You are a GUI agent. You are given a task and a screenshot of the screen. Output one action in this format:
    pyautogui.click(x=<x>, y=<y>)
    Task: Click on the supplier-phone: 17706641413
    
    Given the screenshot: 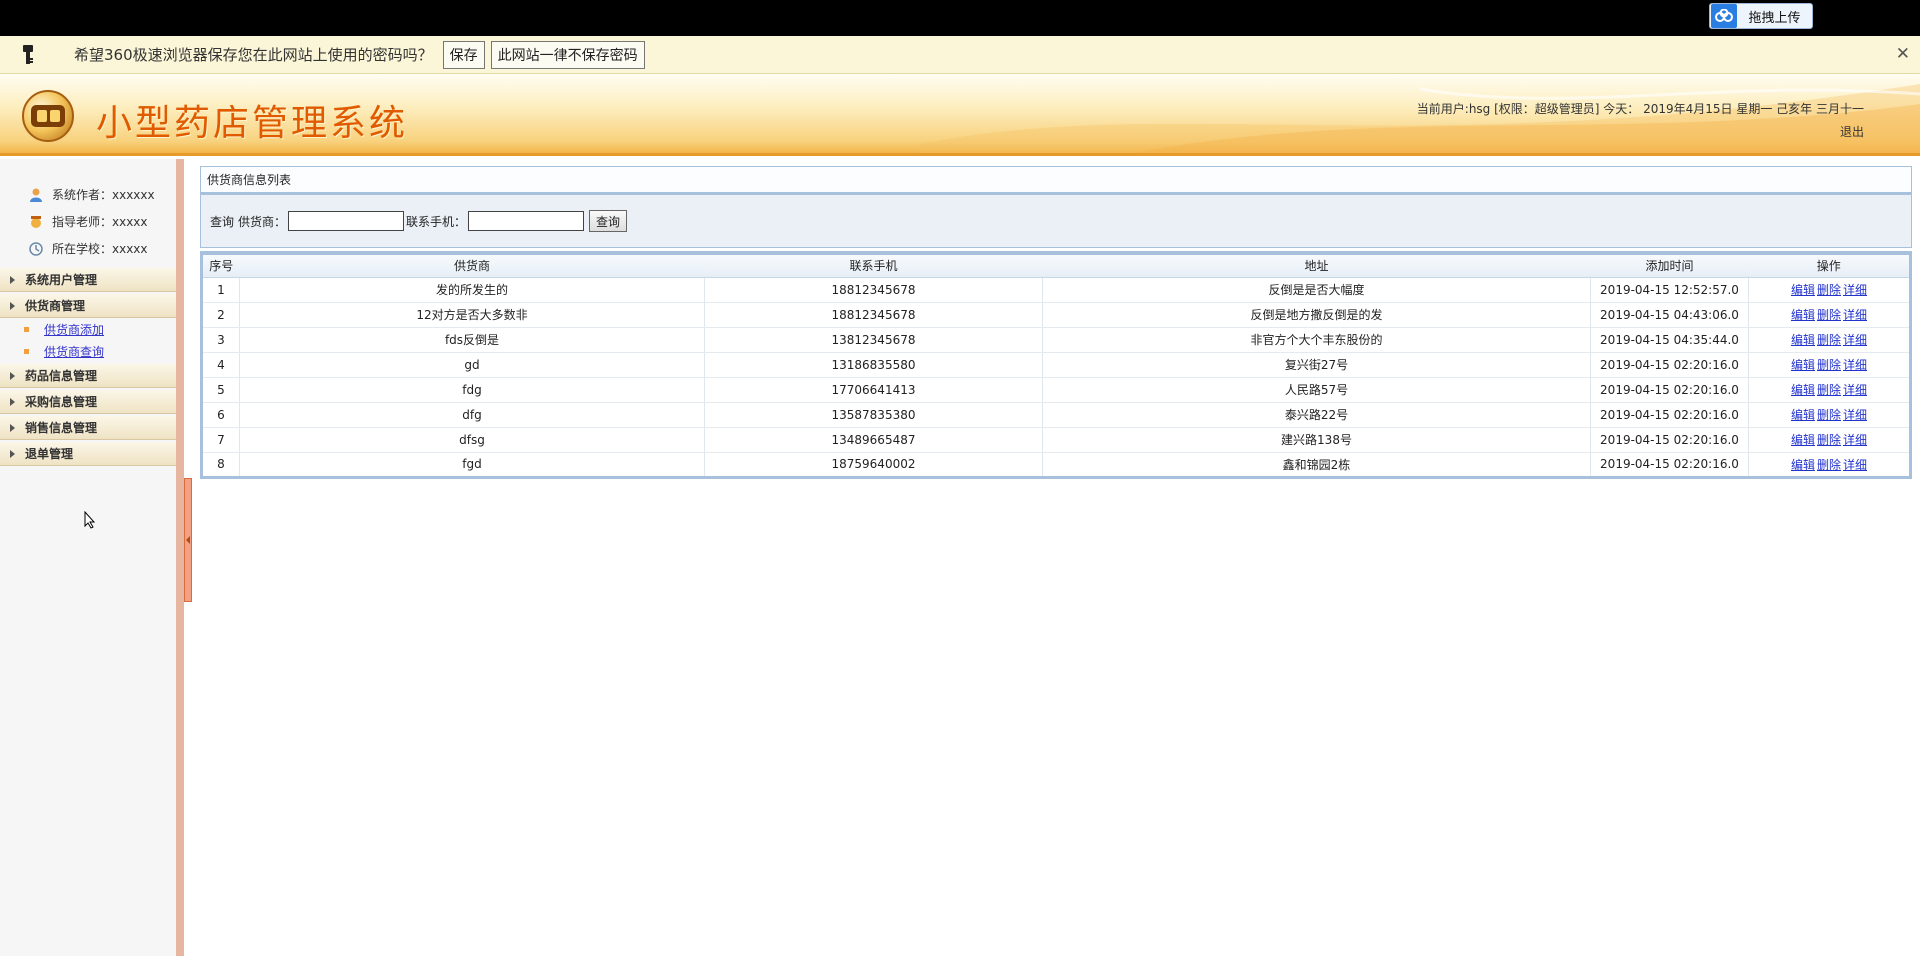 What is the action you would take?
    pyautogui.click(x=873, y=390)
    